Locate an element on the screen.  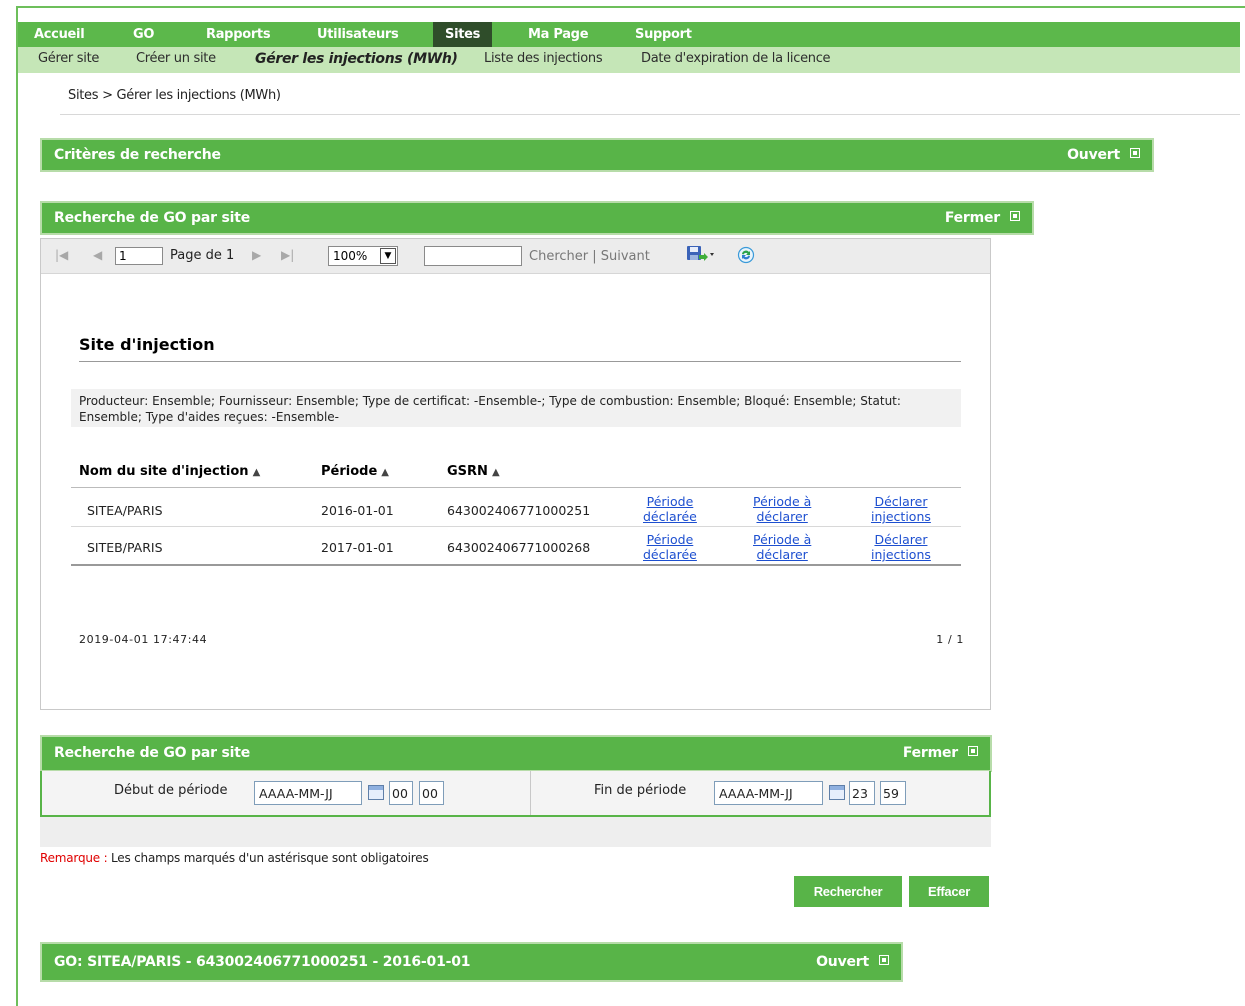
refresh-icon is located at coordinates (746, 257).